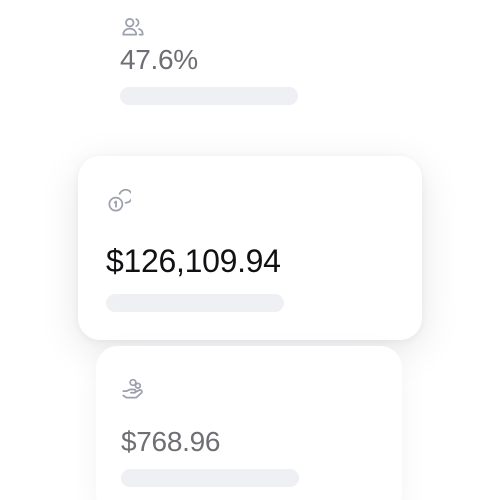 This screenshot has height=500, width=500. I want to click on users-icon, so click(133, 27).